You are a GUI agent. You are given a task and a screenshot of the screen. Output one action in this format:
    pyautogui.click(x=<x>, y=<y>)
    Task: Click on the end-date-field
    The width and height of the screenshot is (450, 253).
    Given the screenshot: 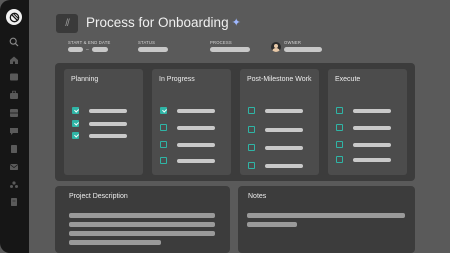 What is the action you would take?
    pyautogui.click(x=100, y=49)
    